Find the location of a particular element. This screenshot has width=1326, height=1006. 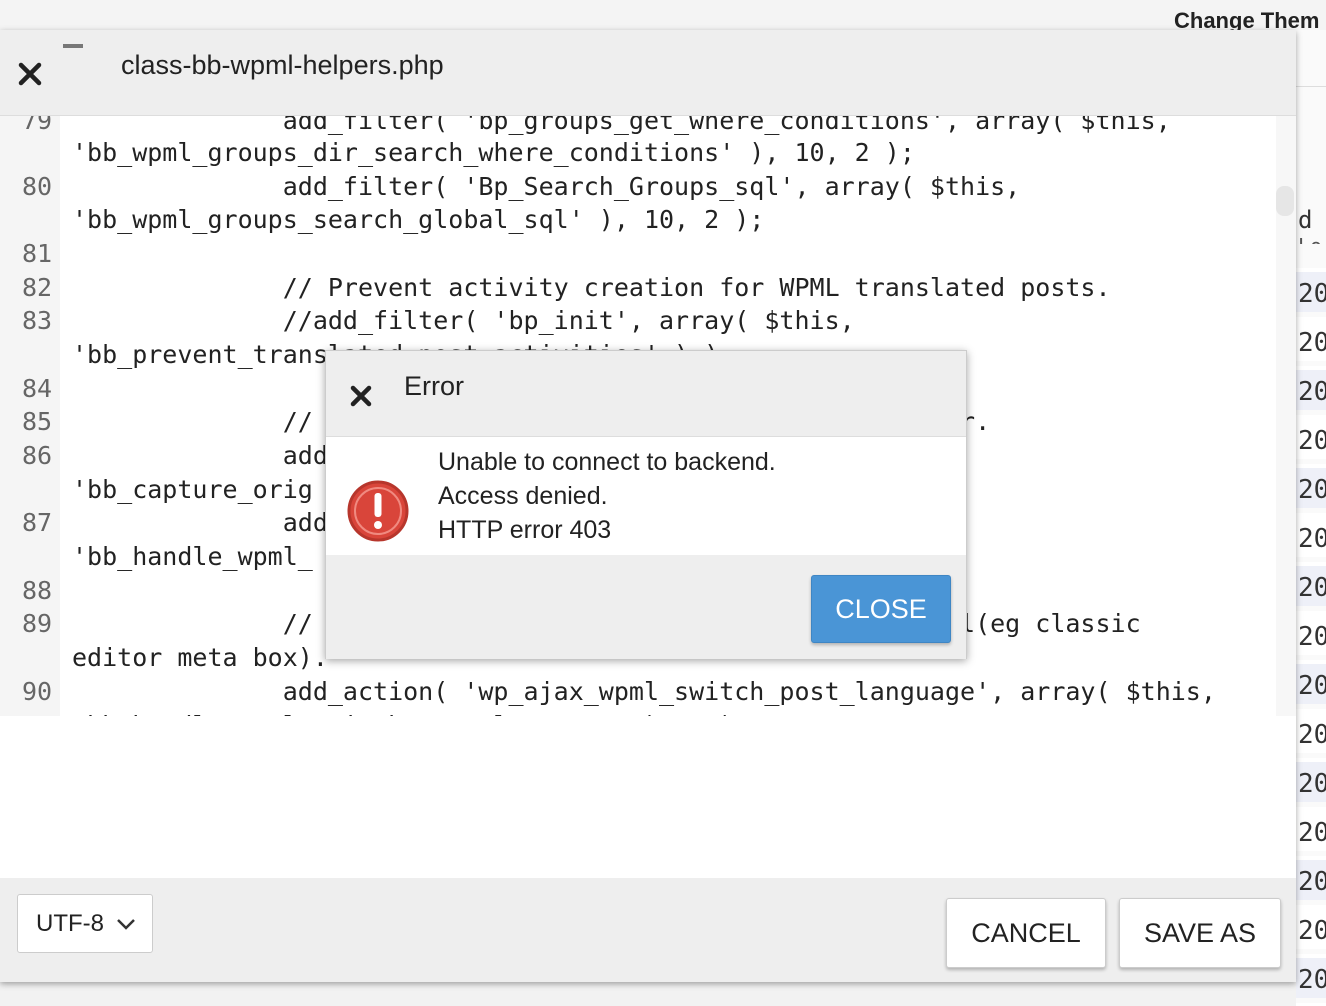

cancel-button: CANCEL is located at coordinates (1026, 933).